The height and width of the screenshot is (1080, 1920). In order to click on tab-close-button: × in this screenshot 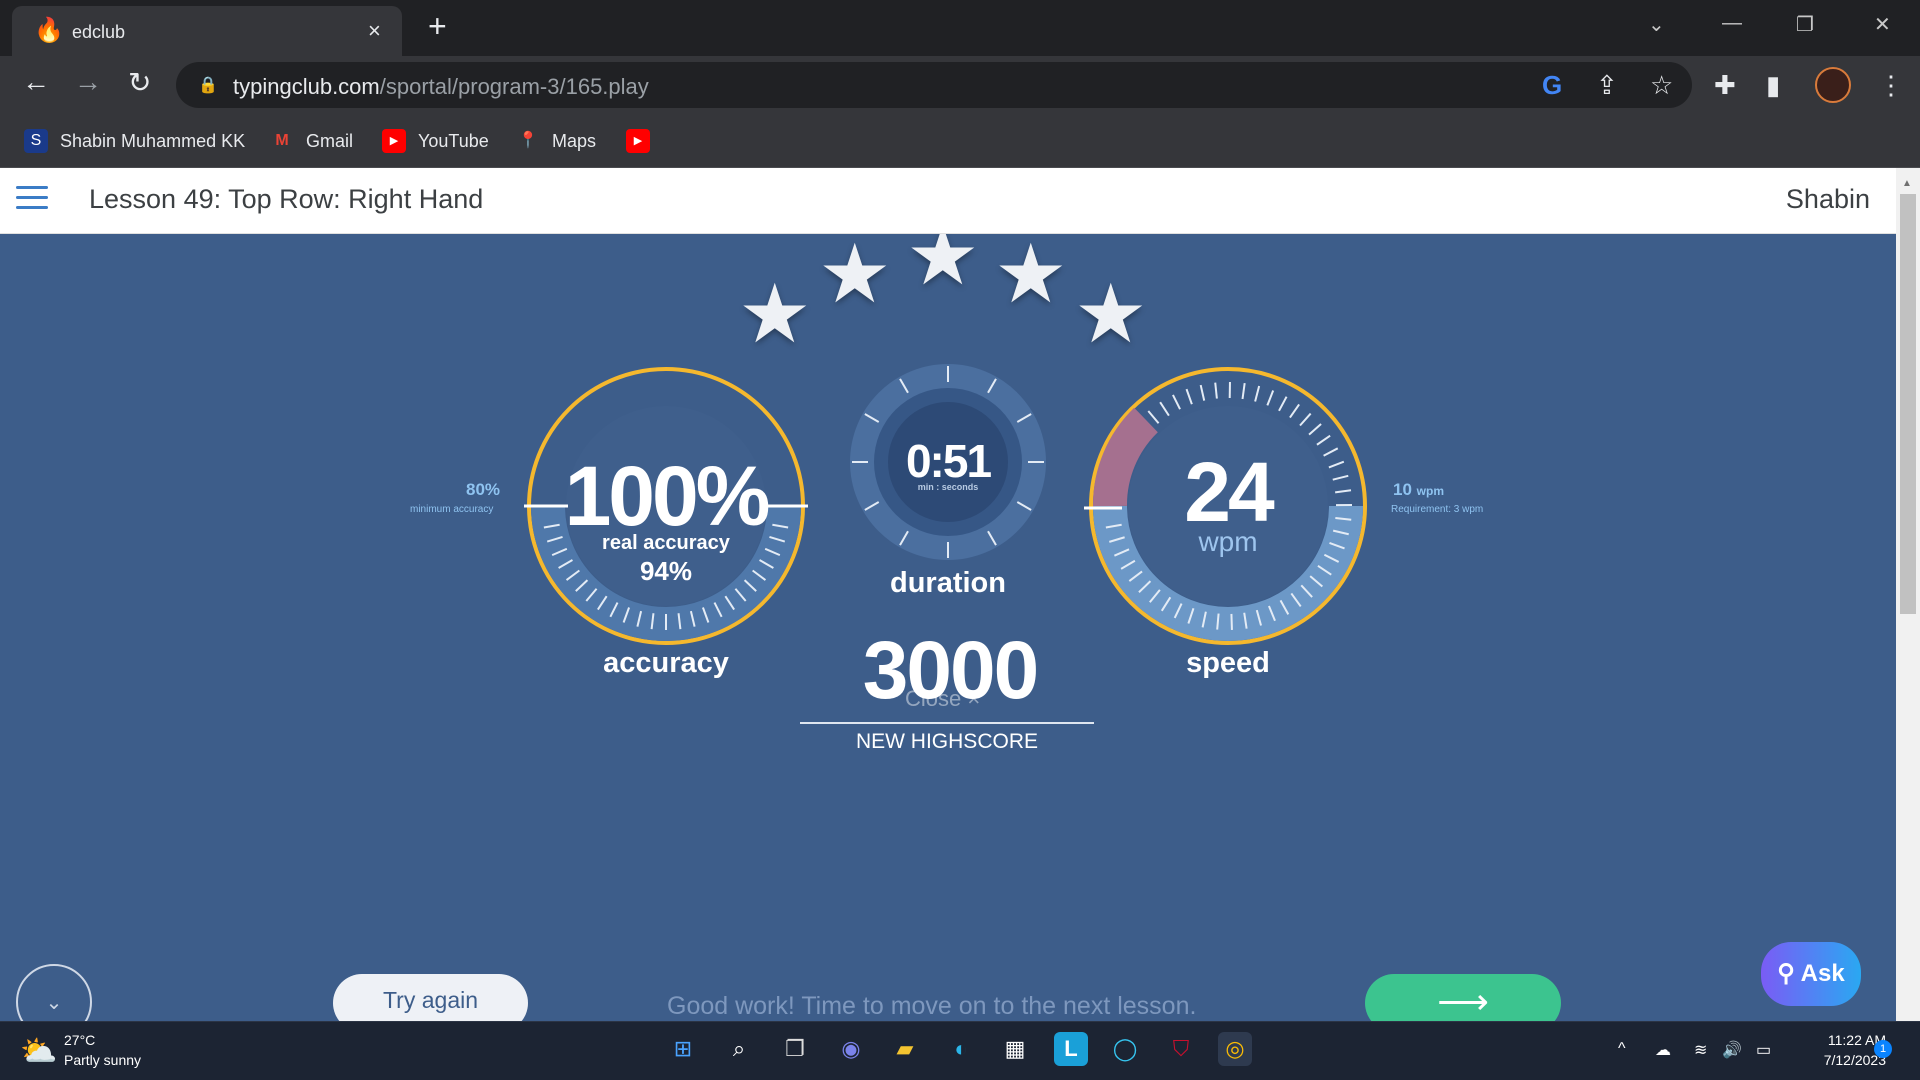, I will do `click(374, 31)`.